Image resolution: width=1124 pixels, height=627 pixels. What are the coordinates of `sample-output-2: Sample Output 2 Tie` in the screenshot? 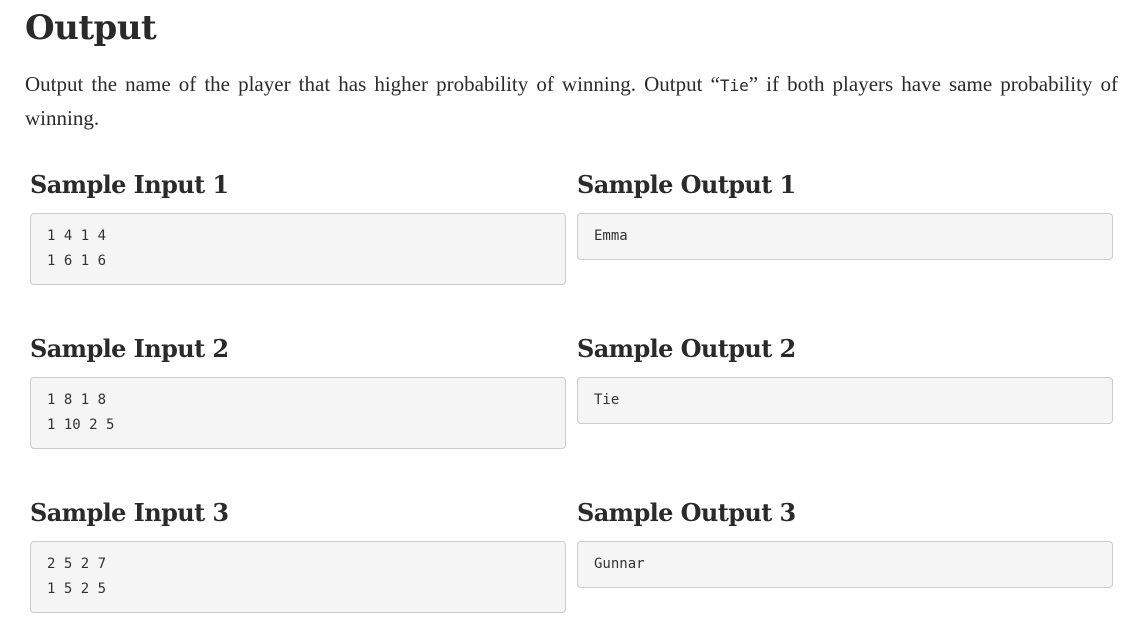 It's located at (845, 399).